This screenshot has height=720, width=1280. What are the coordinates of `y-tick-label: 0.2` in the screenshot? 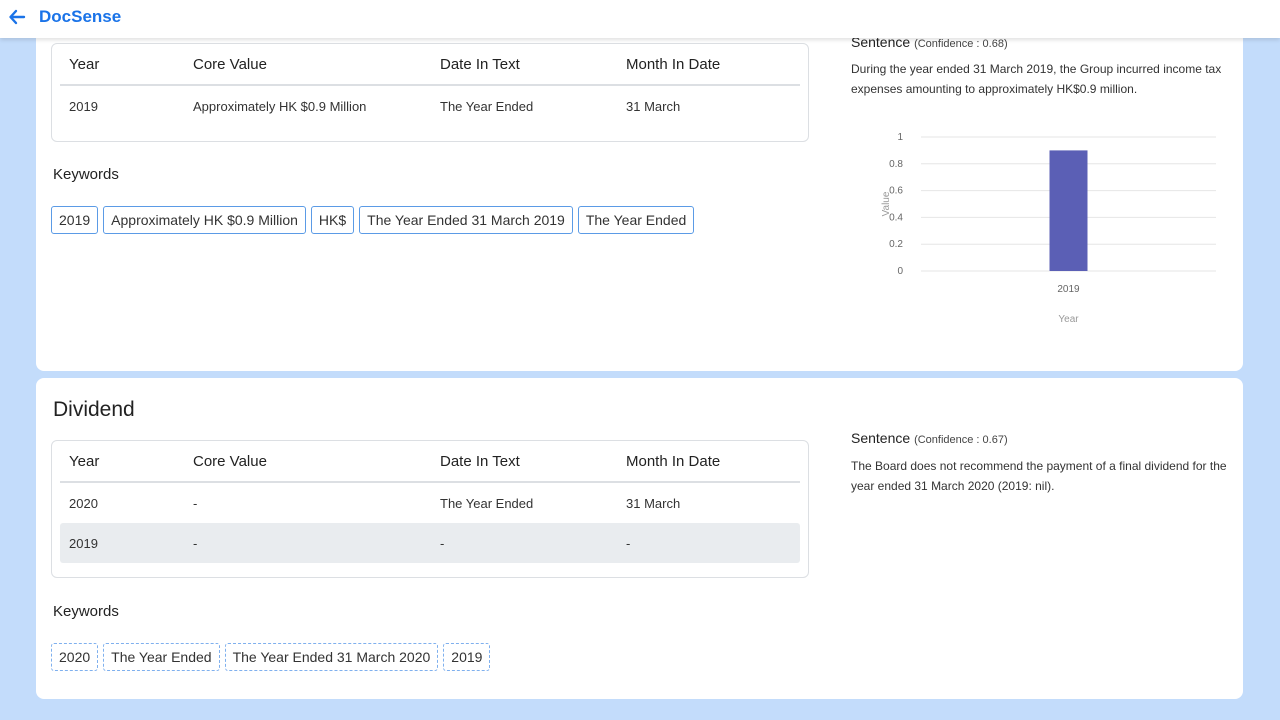 It's located at (896, 244).